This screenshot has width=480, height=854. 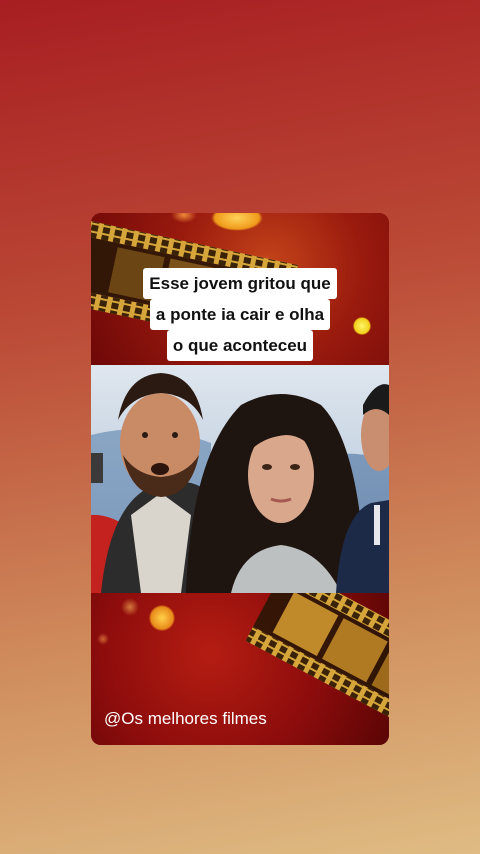 What do you see at coordinates (240, 345) in the screenshot?
I see `caption-line-3: o que aconteceu` at bounding box center [240, 345].